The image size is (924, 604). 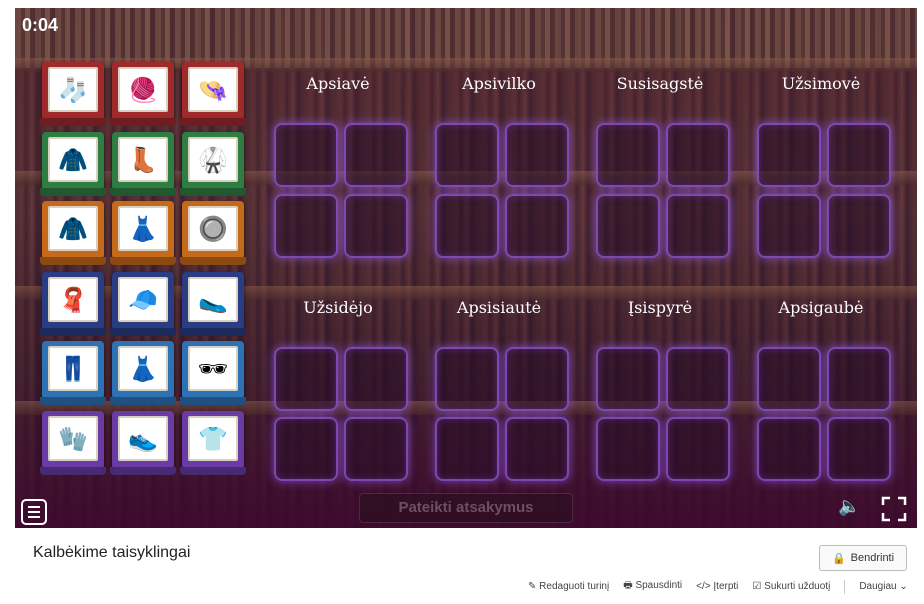 What do you see at coordinates (499, 307) in the screenshot?
I see `category-title: Apsisiautė` at bounding box center [499, 307].